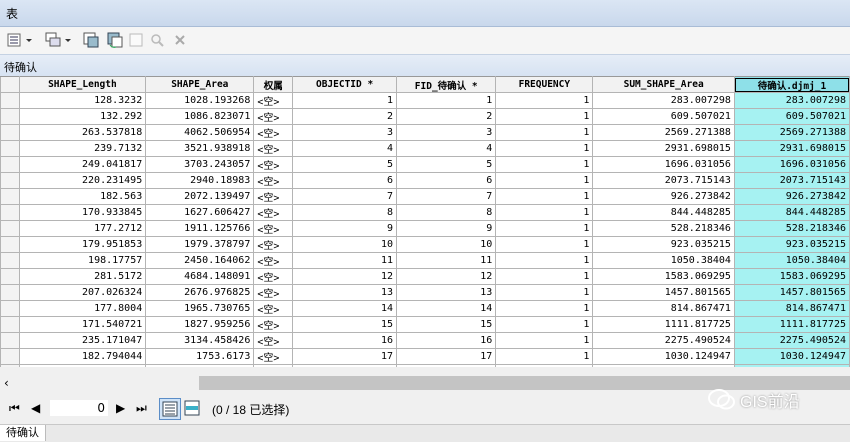  What do you see at coordinates (35, 408) in the screenshot?
I see `previous-record-icon: ◀` at bounding box center [35, 408].